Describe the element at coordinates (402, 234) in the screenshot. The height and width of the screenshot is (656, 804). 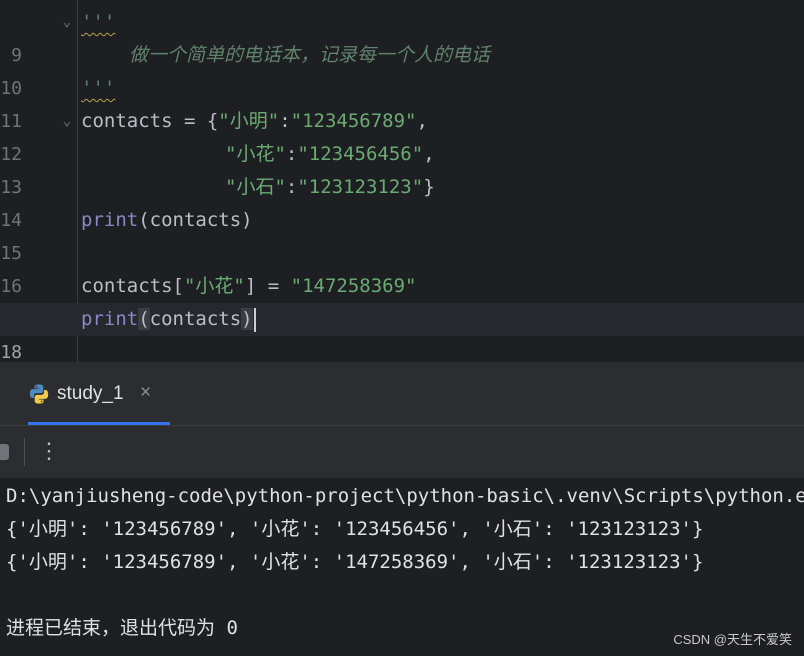
I see `code-line: 15 print(contacts)` at that location.